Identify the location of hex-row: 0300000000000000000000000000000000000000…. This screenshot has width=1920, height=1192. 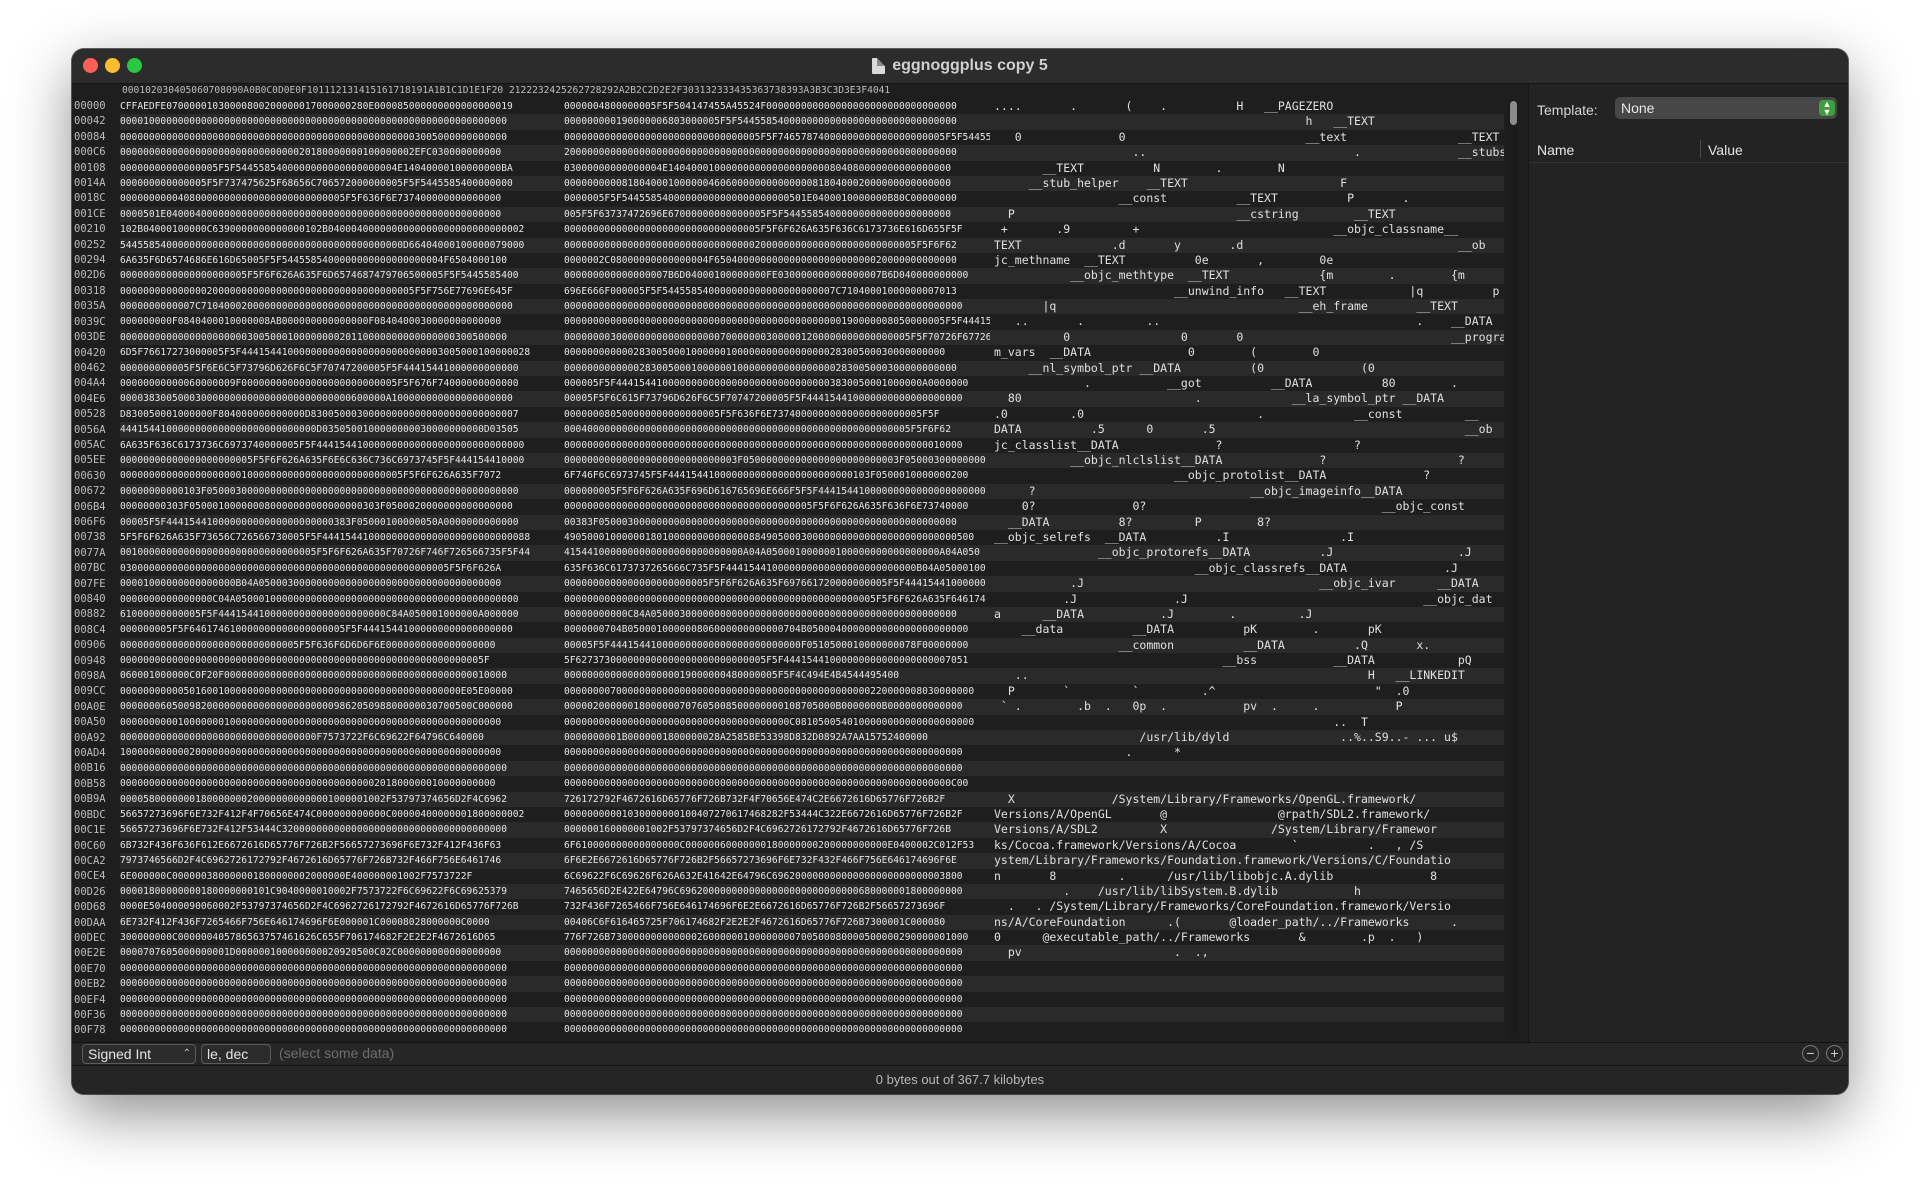
(584, 568).